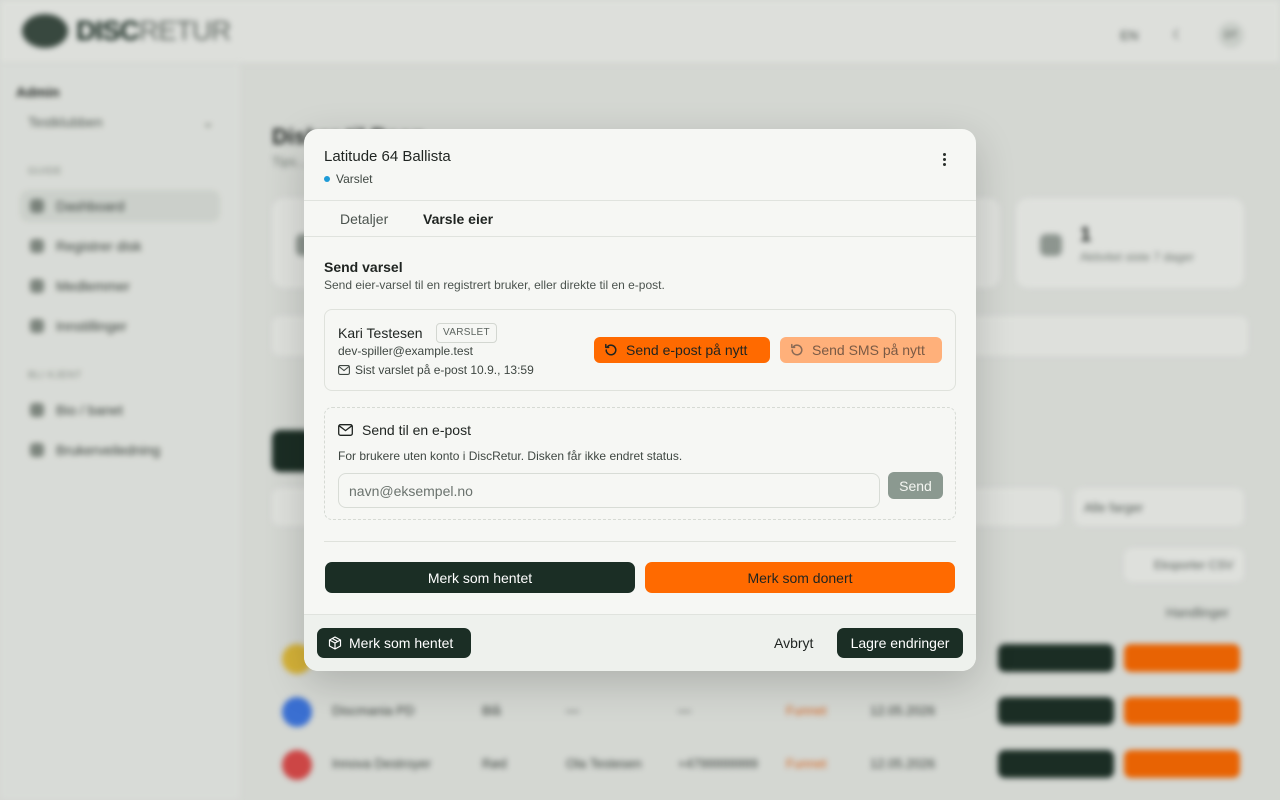 Image resolution: width=1280 pixels, height=800 pixels. Describe the element at coordinates (640, 642) in the screenshot. I see `modal-footer: Merk som hentet Avbryt Lagre endringer` at that location.